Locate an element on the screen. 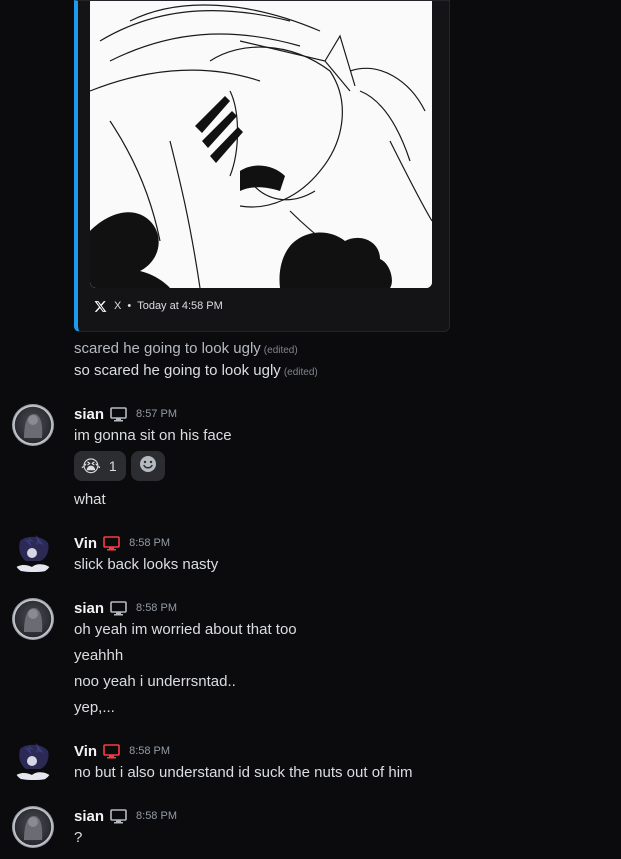 This screenshot has height=859, width=621. message-text: yeahhh is located at coordinates (99, 655).